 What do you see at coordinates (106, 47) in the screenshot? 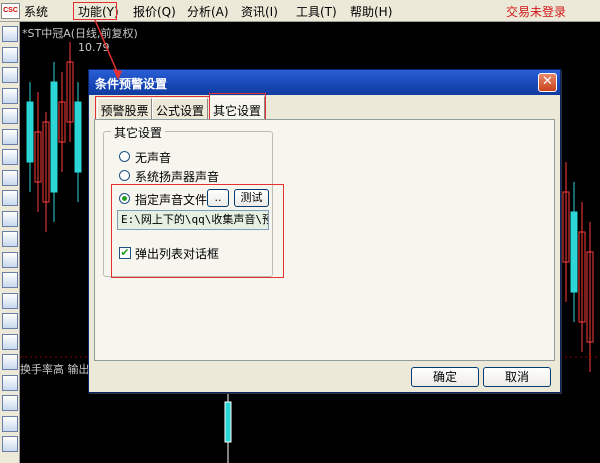
I see `arrow-line` at bounding box center [106, 47].